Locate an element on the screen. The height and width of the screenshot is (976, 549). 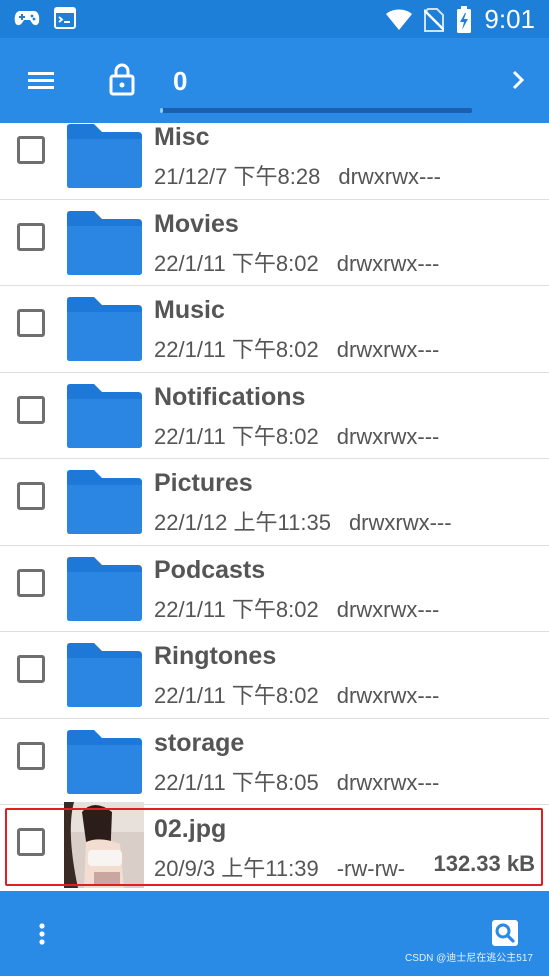
file-name: Podcasts is located at coordinates (210, 569).